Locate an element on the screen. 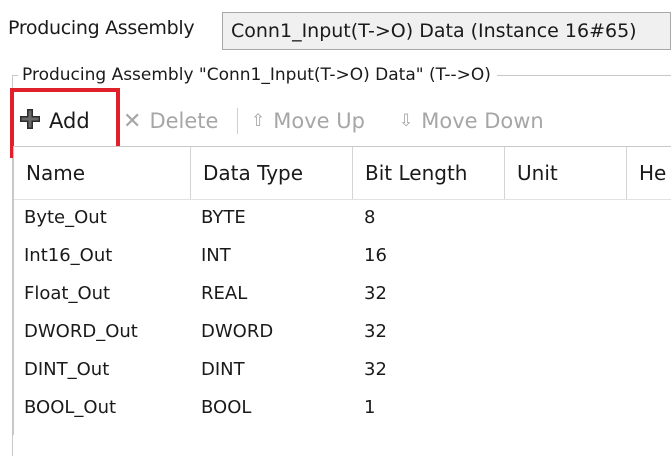 The image size is (671, 456). cell-data-type: DINT is located at coordinates (223, 369).